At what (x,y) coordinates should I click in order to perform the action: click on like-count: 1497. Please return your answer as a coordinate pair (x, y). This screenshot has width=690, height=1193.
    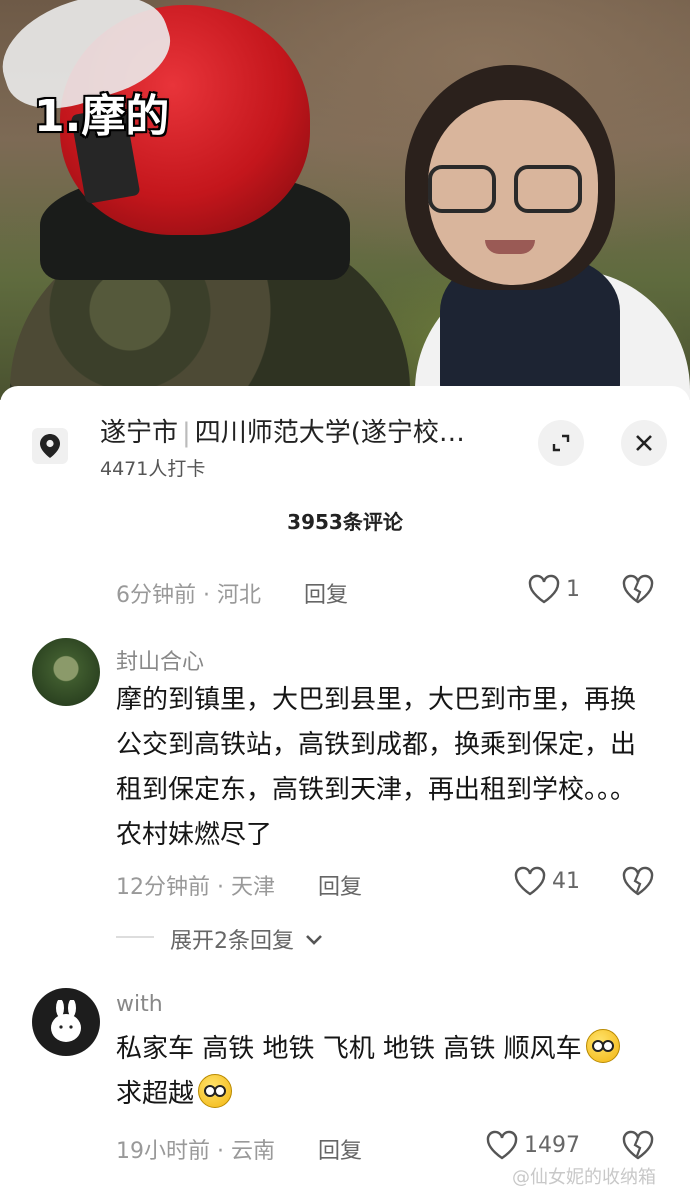
    Looking at the image, I should click on (552, 1145).